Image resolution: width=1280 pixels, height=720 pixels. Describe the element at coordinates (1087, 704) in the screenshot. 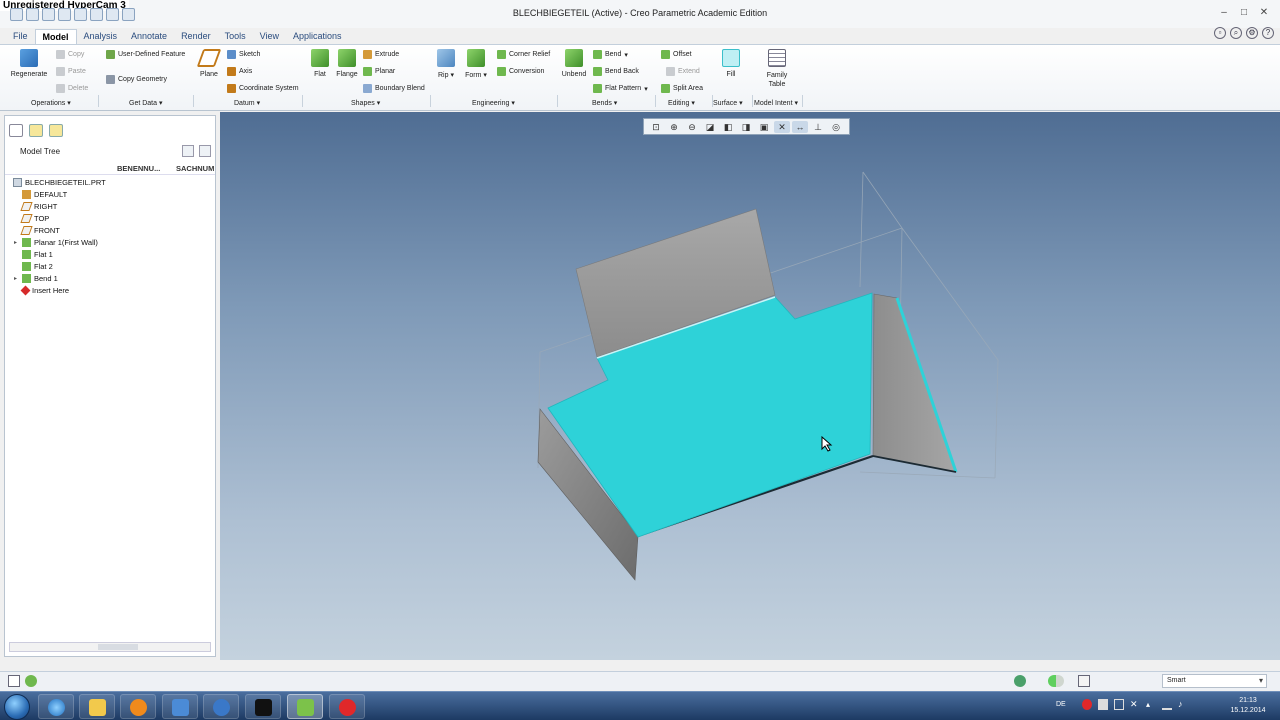

I see `recording-icon` at that location.